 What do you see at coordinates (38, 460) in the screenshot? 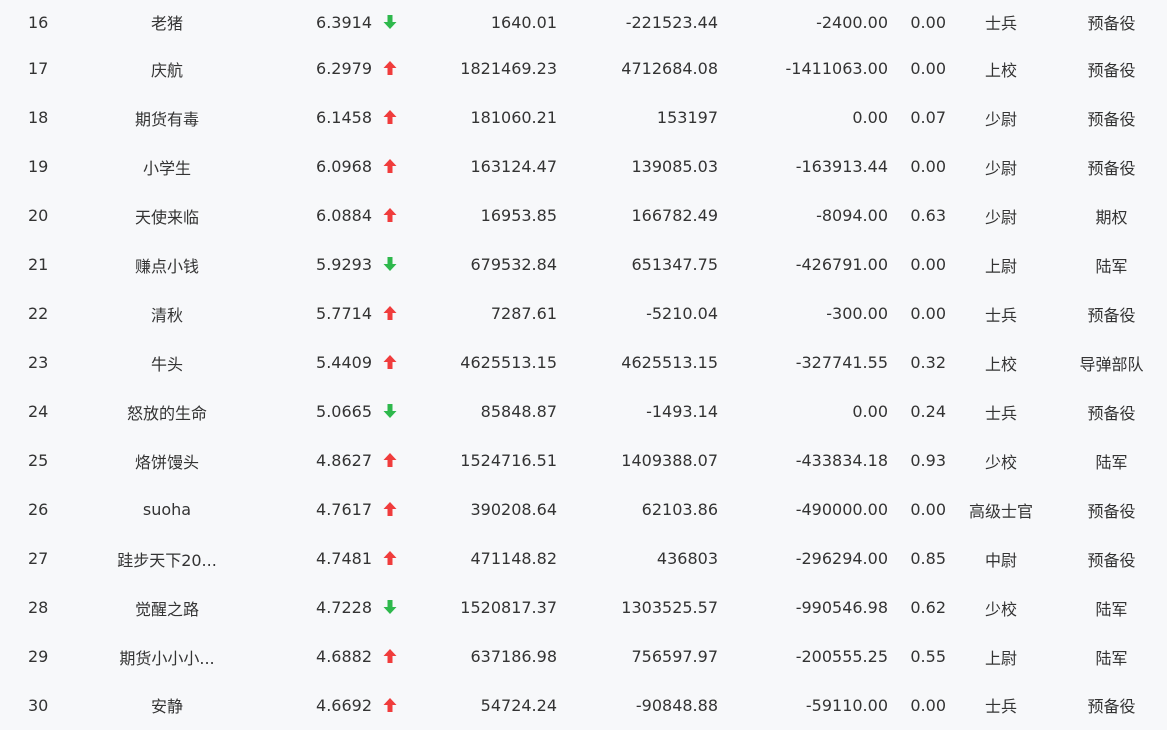
I see `rank-cell: 25` at bounding box center [38, 460].